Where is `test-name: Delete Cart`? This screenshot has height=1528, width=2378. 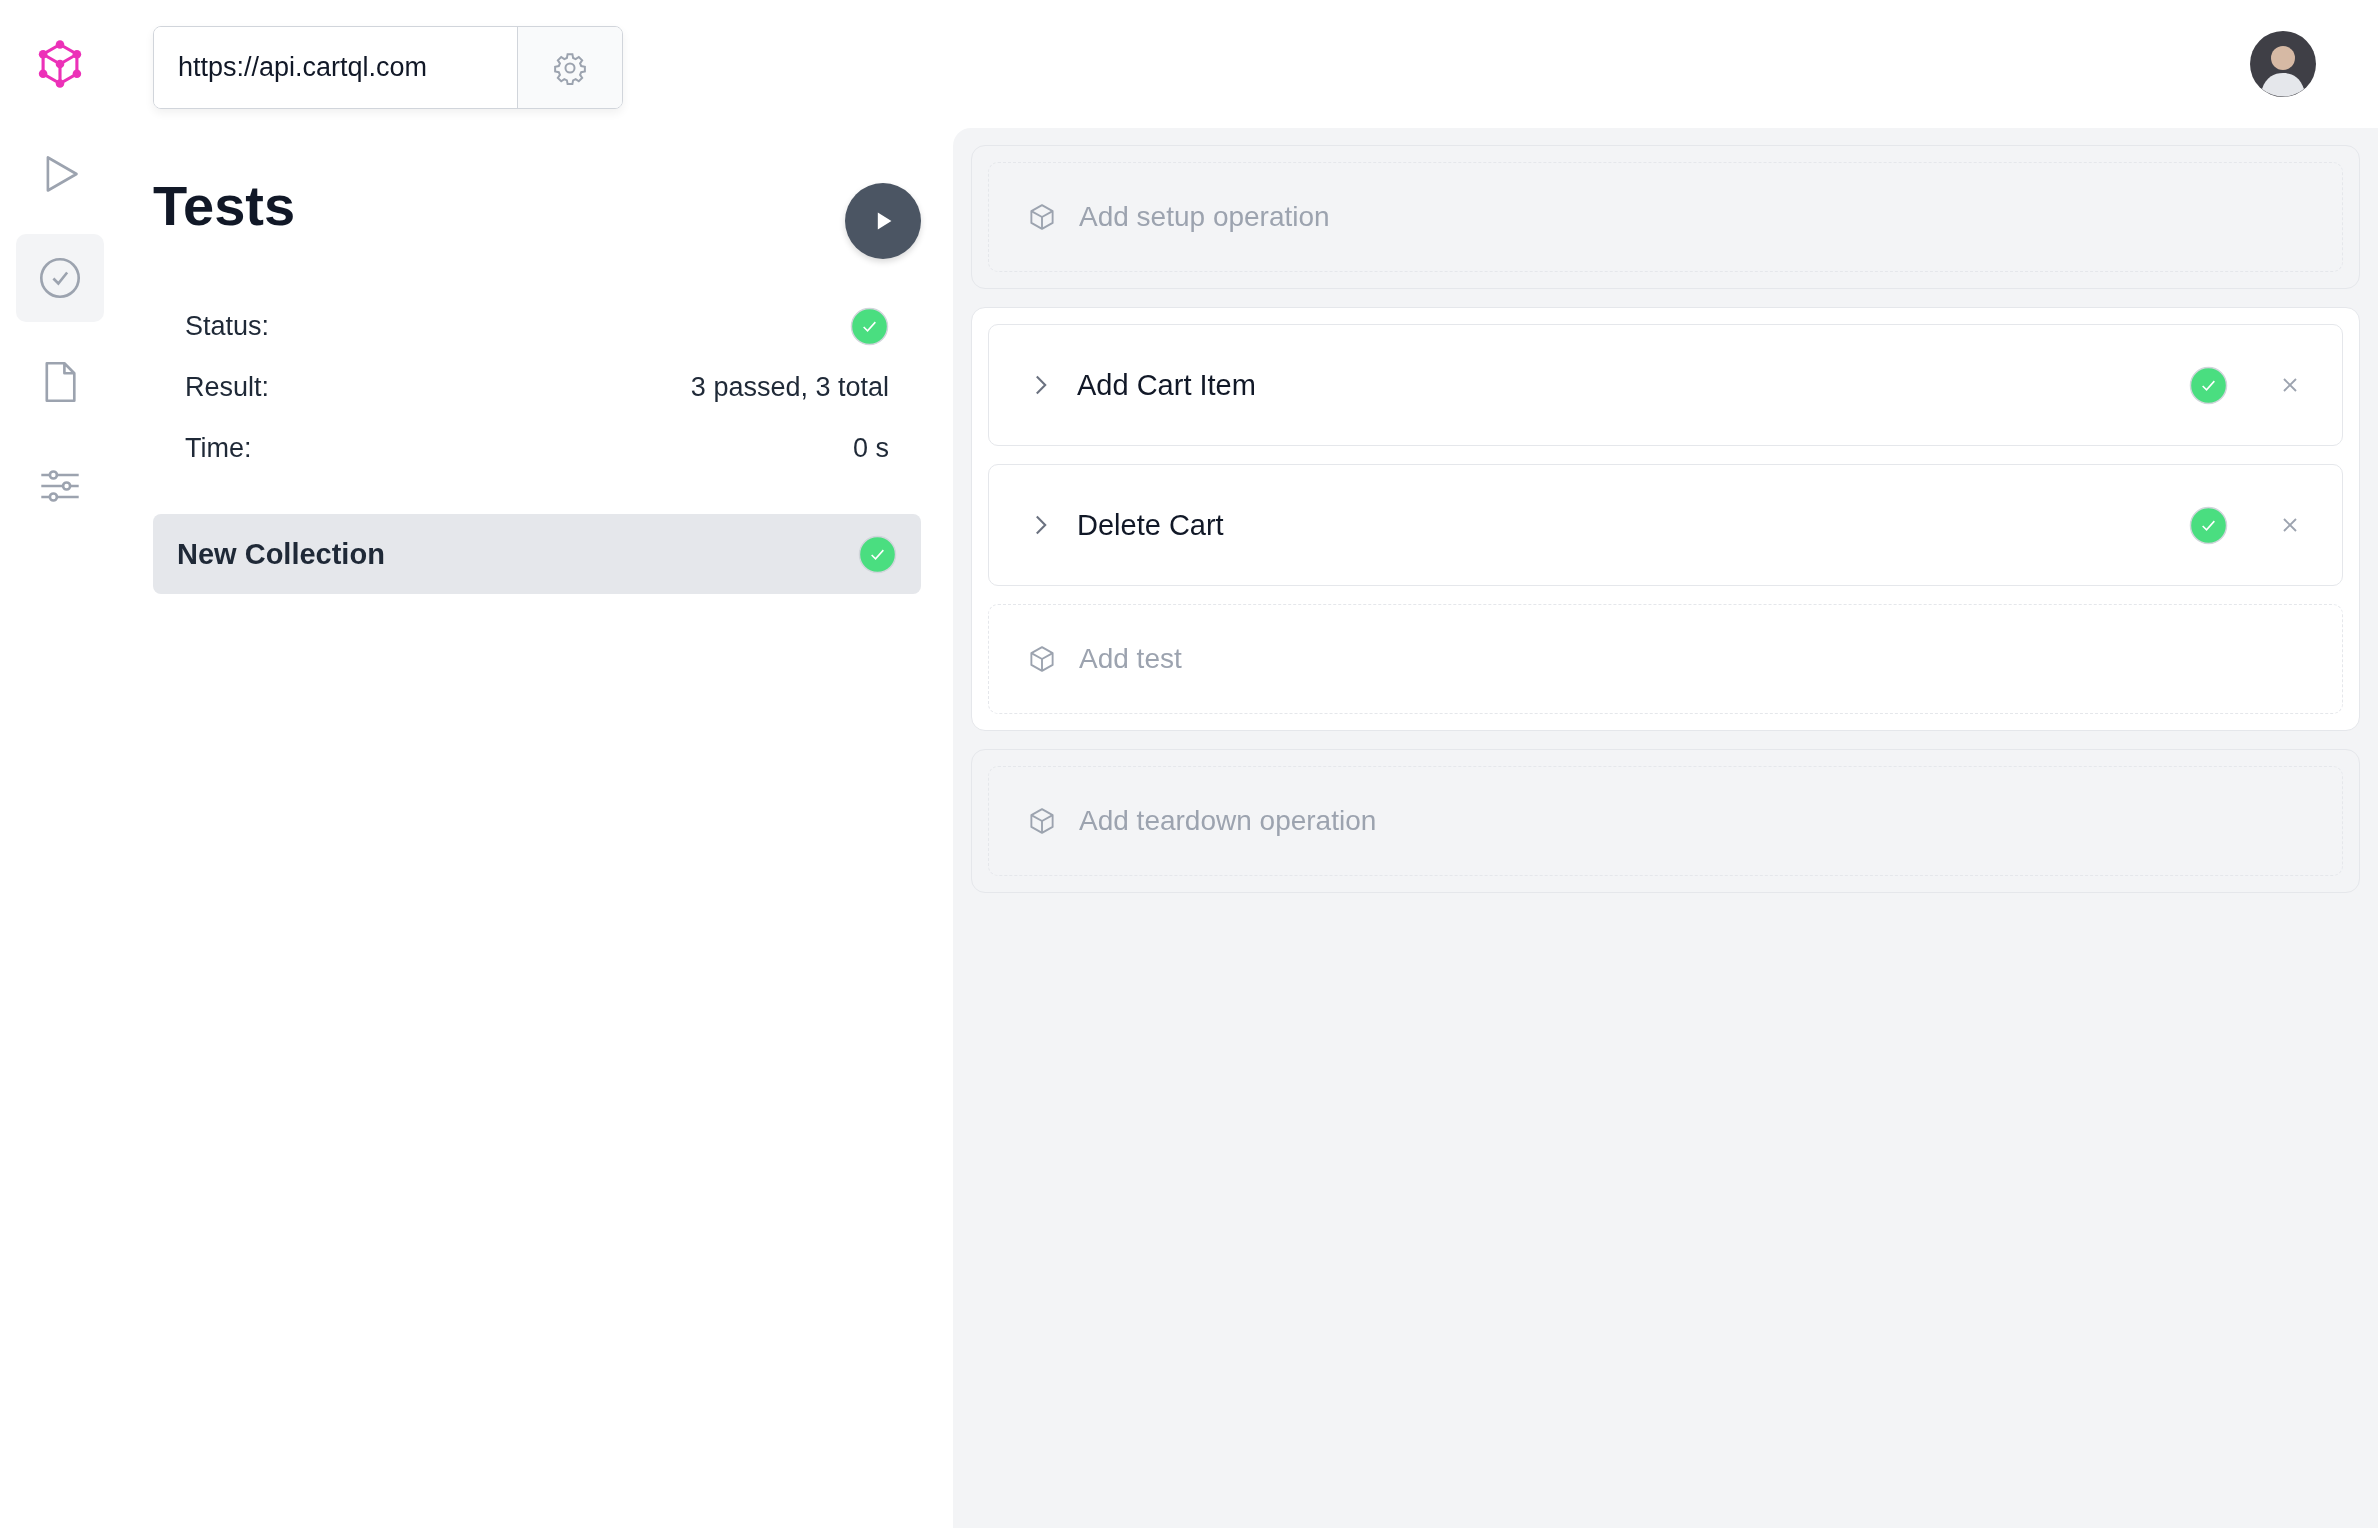
test-name: Delete Cart is located at coordinates (1151, 525).